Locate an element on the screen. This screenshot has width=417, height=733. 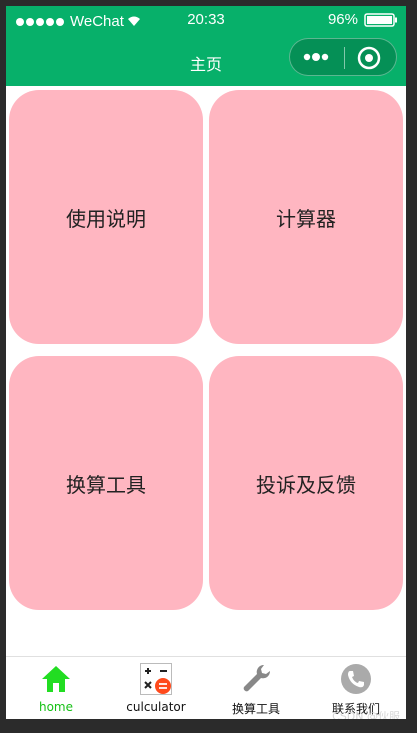
battery-icon is located at coordinates (380, 19).